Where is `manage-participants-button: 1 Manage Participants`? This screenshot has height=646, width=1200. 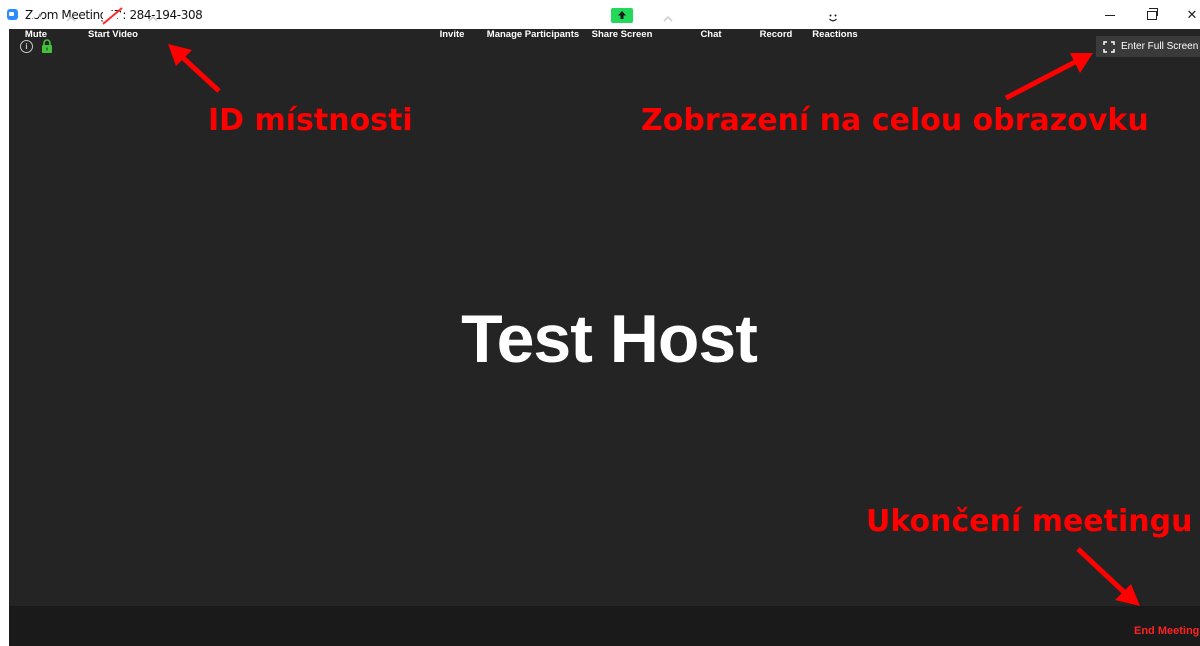 manage-participants-button: 1 Manage Participants is located at coordinates (533, 20).